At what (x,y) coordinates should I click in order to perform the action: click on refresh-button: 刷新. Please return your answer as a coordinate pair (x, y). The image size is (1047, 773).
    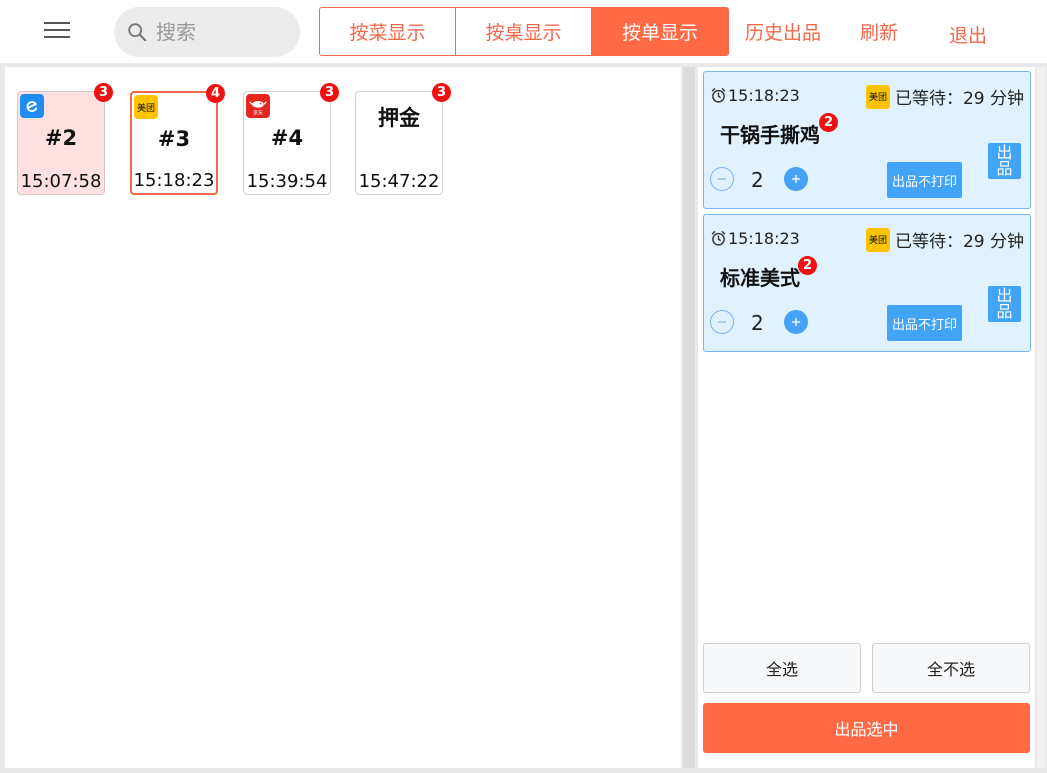
    Looking at the image, I should click on (879, 31).